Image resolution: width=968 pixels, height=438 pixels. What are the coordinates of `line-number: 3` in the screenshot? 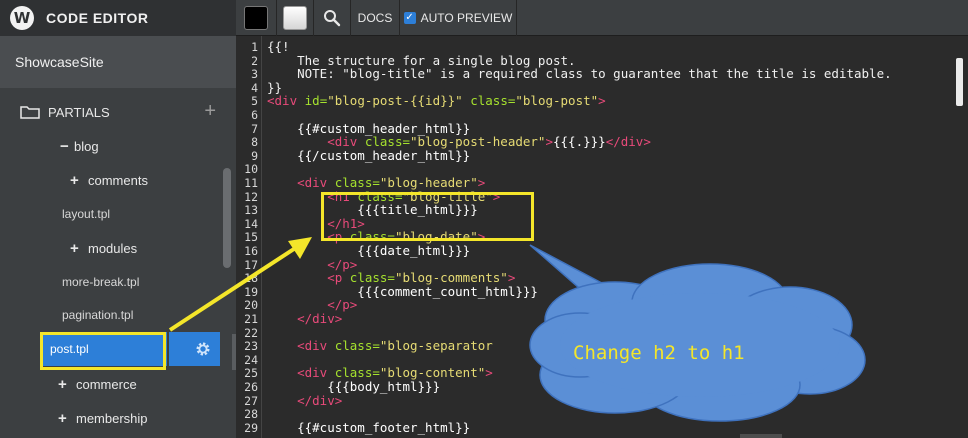 It's located at (254, 74).